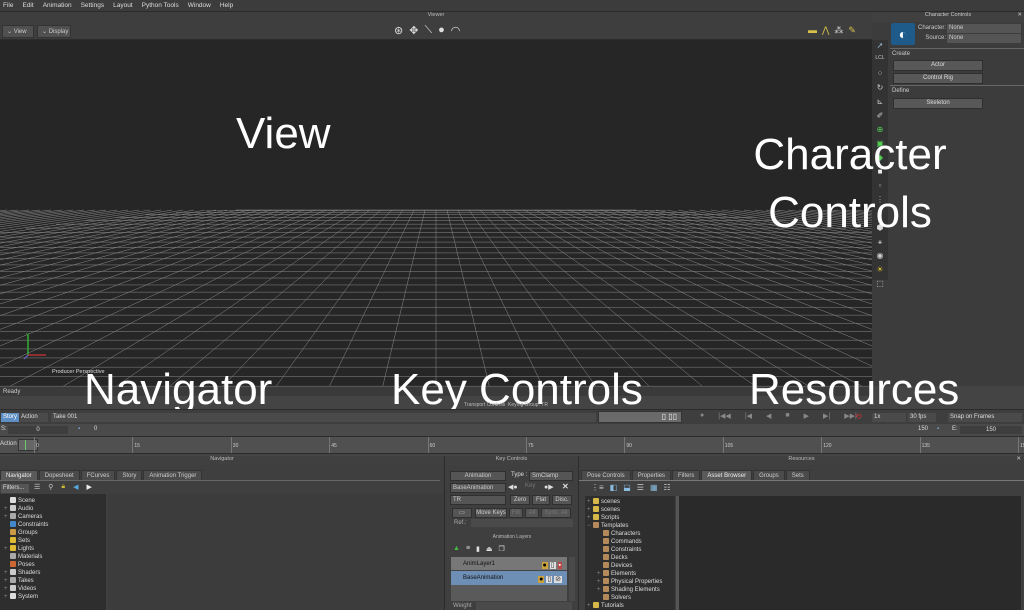 This screenshot has width=1024, height=610. What do you see at coordinates (34, 417) in the screenshot?
I see `action-select: Action` at bounding box center [34, 417].